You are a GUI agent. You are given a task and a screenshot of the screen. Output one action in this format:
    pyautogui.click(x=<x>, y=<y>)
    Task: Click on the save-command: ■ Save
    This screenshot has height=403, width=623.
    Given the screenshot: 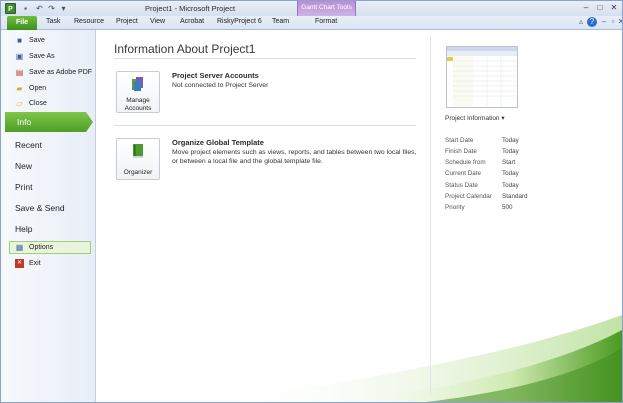 What is the action you would take?
    pyautogui.click(x=54, y=41)
    